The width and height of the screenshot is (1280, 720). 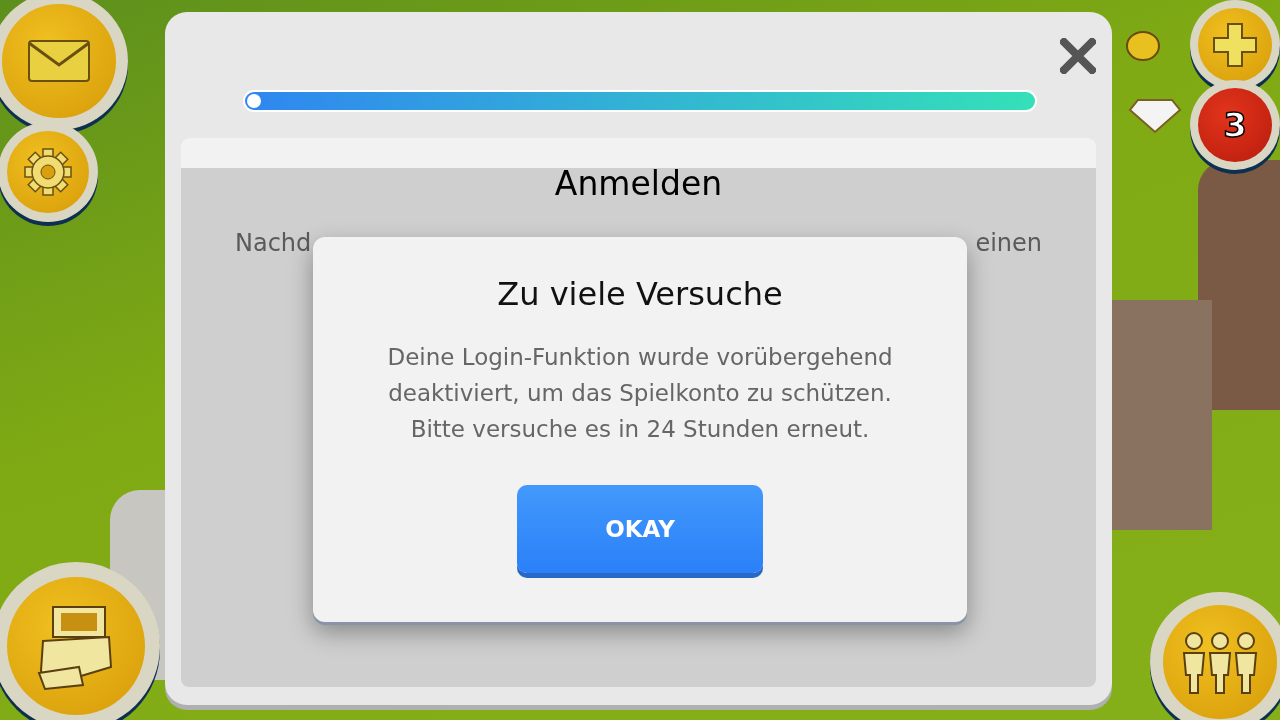 What do you see at coordinates (273, 243) in the screenshot?
I see `instruction-text-start: Nachd` at bounding box center [273, 243].